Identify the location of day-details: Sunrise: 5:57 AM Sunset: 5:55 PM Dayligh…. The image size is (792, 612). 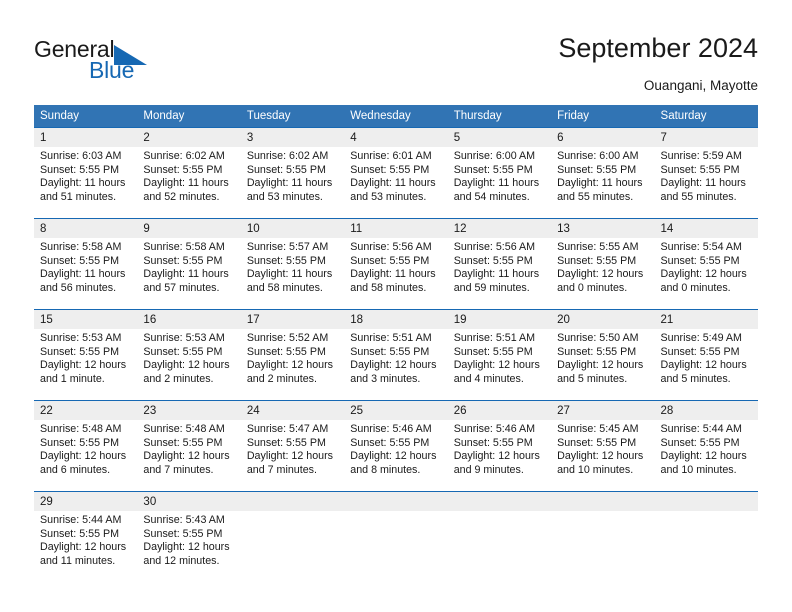
(292, 266).